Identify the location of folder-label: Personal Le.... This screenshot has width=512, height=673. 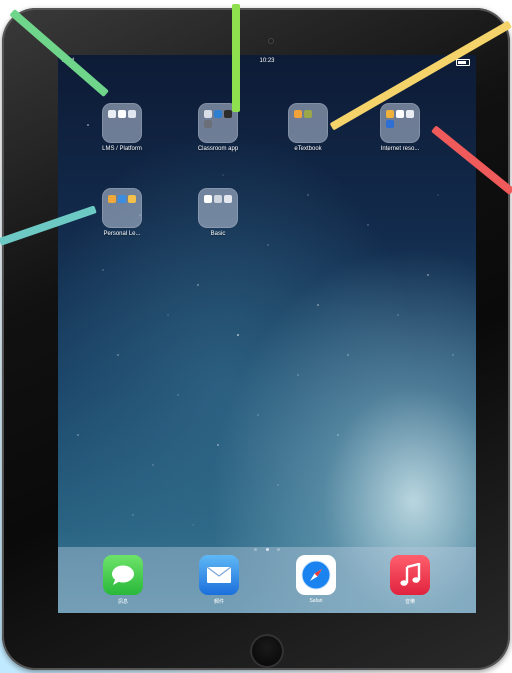
(122, 234).